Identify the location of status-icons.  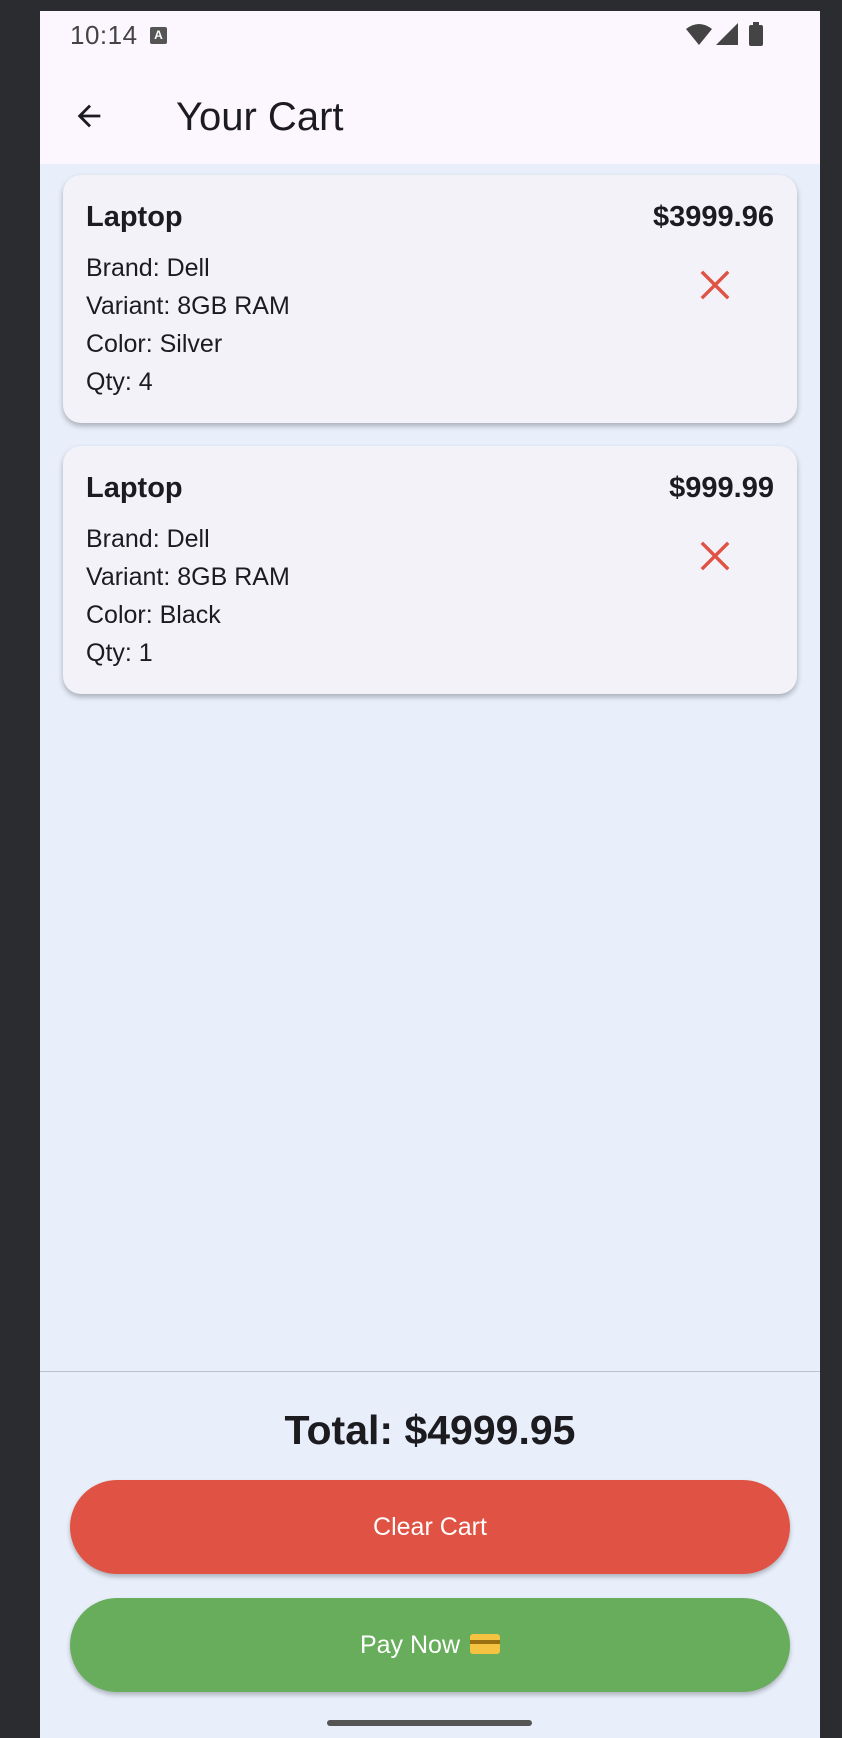
(724, 34).